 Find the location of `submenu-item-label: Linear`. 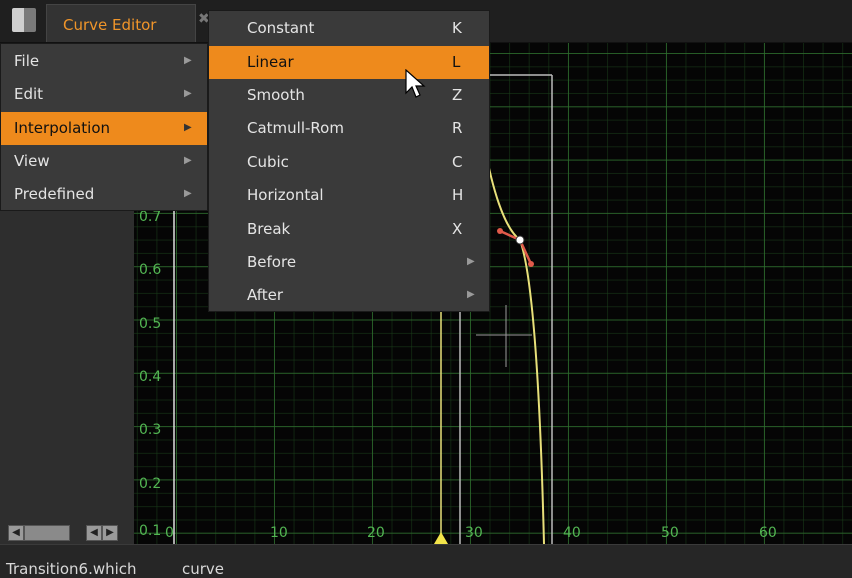

submenu-item-label: Linear is located at coordinates (270, 62).